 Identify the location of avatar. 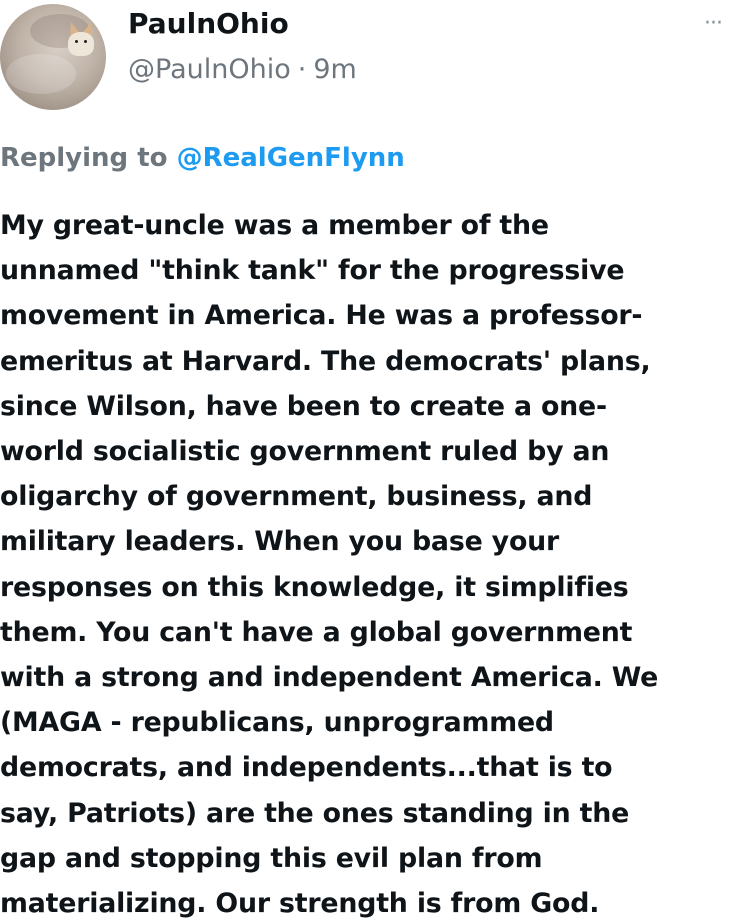
(53, 57).